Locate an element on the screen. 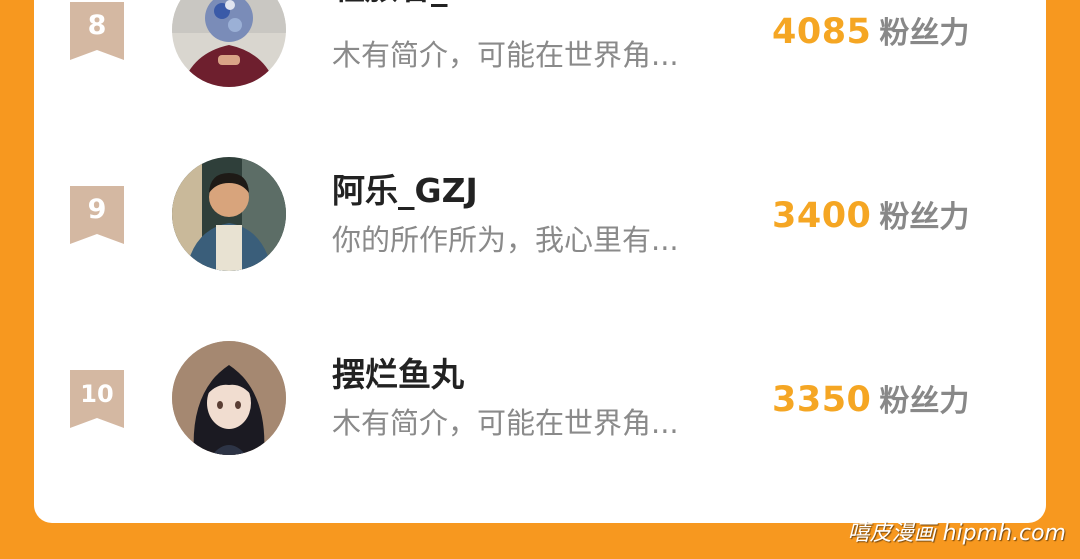  avatar-hooded-figure-icon is located at coordinates (229, 43).